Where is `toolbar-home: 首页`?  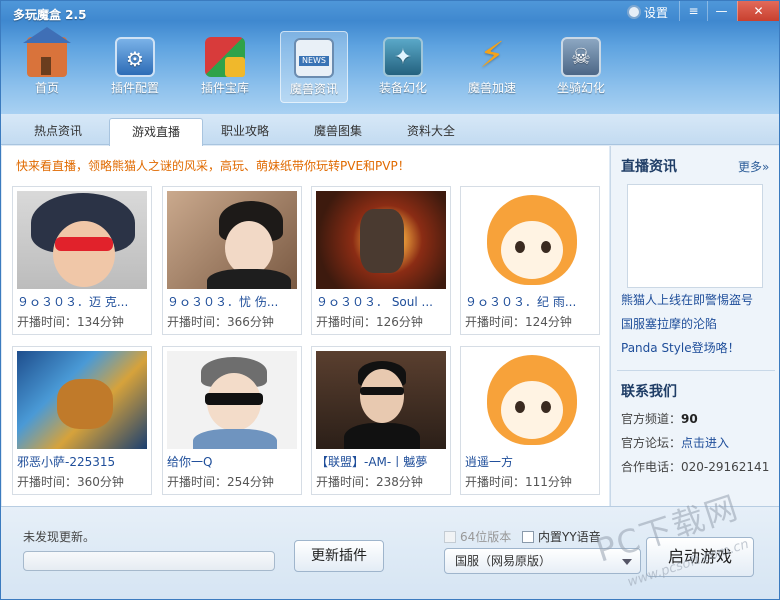
toolbar-home: 首页 is located at coordinates (47, 65).